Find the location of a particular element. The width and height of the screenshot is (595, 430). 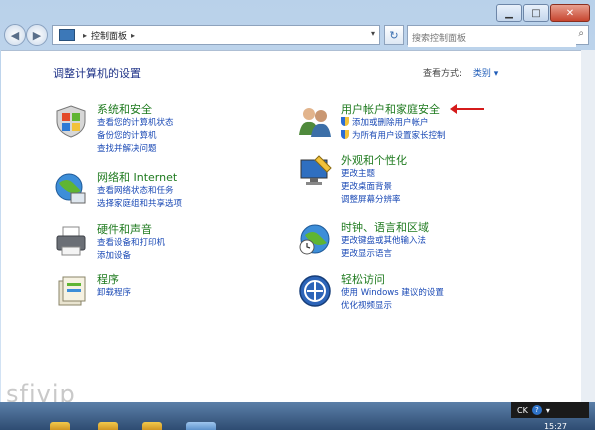

search-input is located at coordinates (492, 39).